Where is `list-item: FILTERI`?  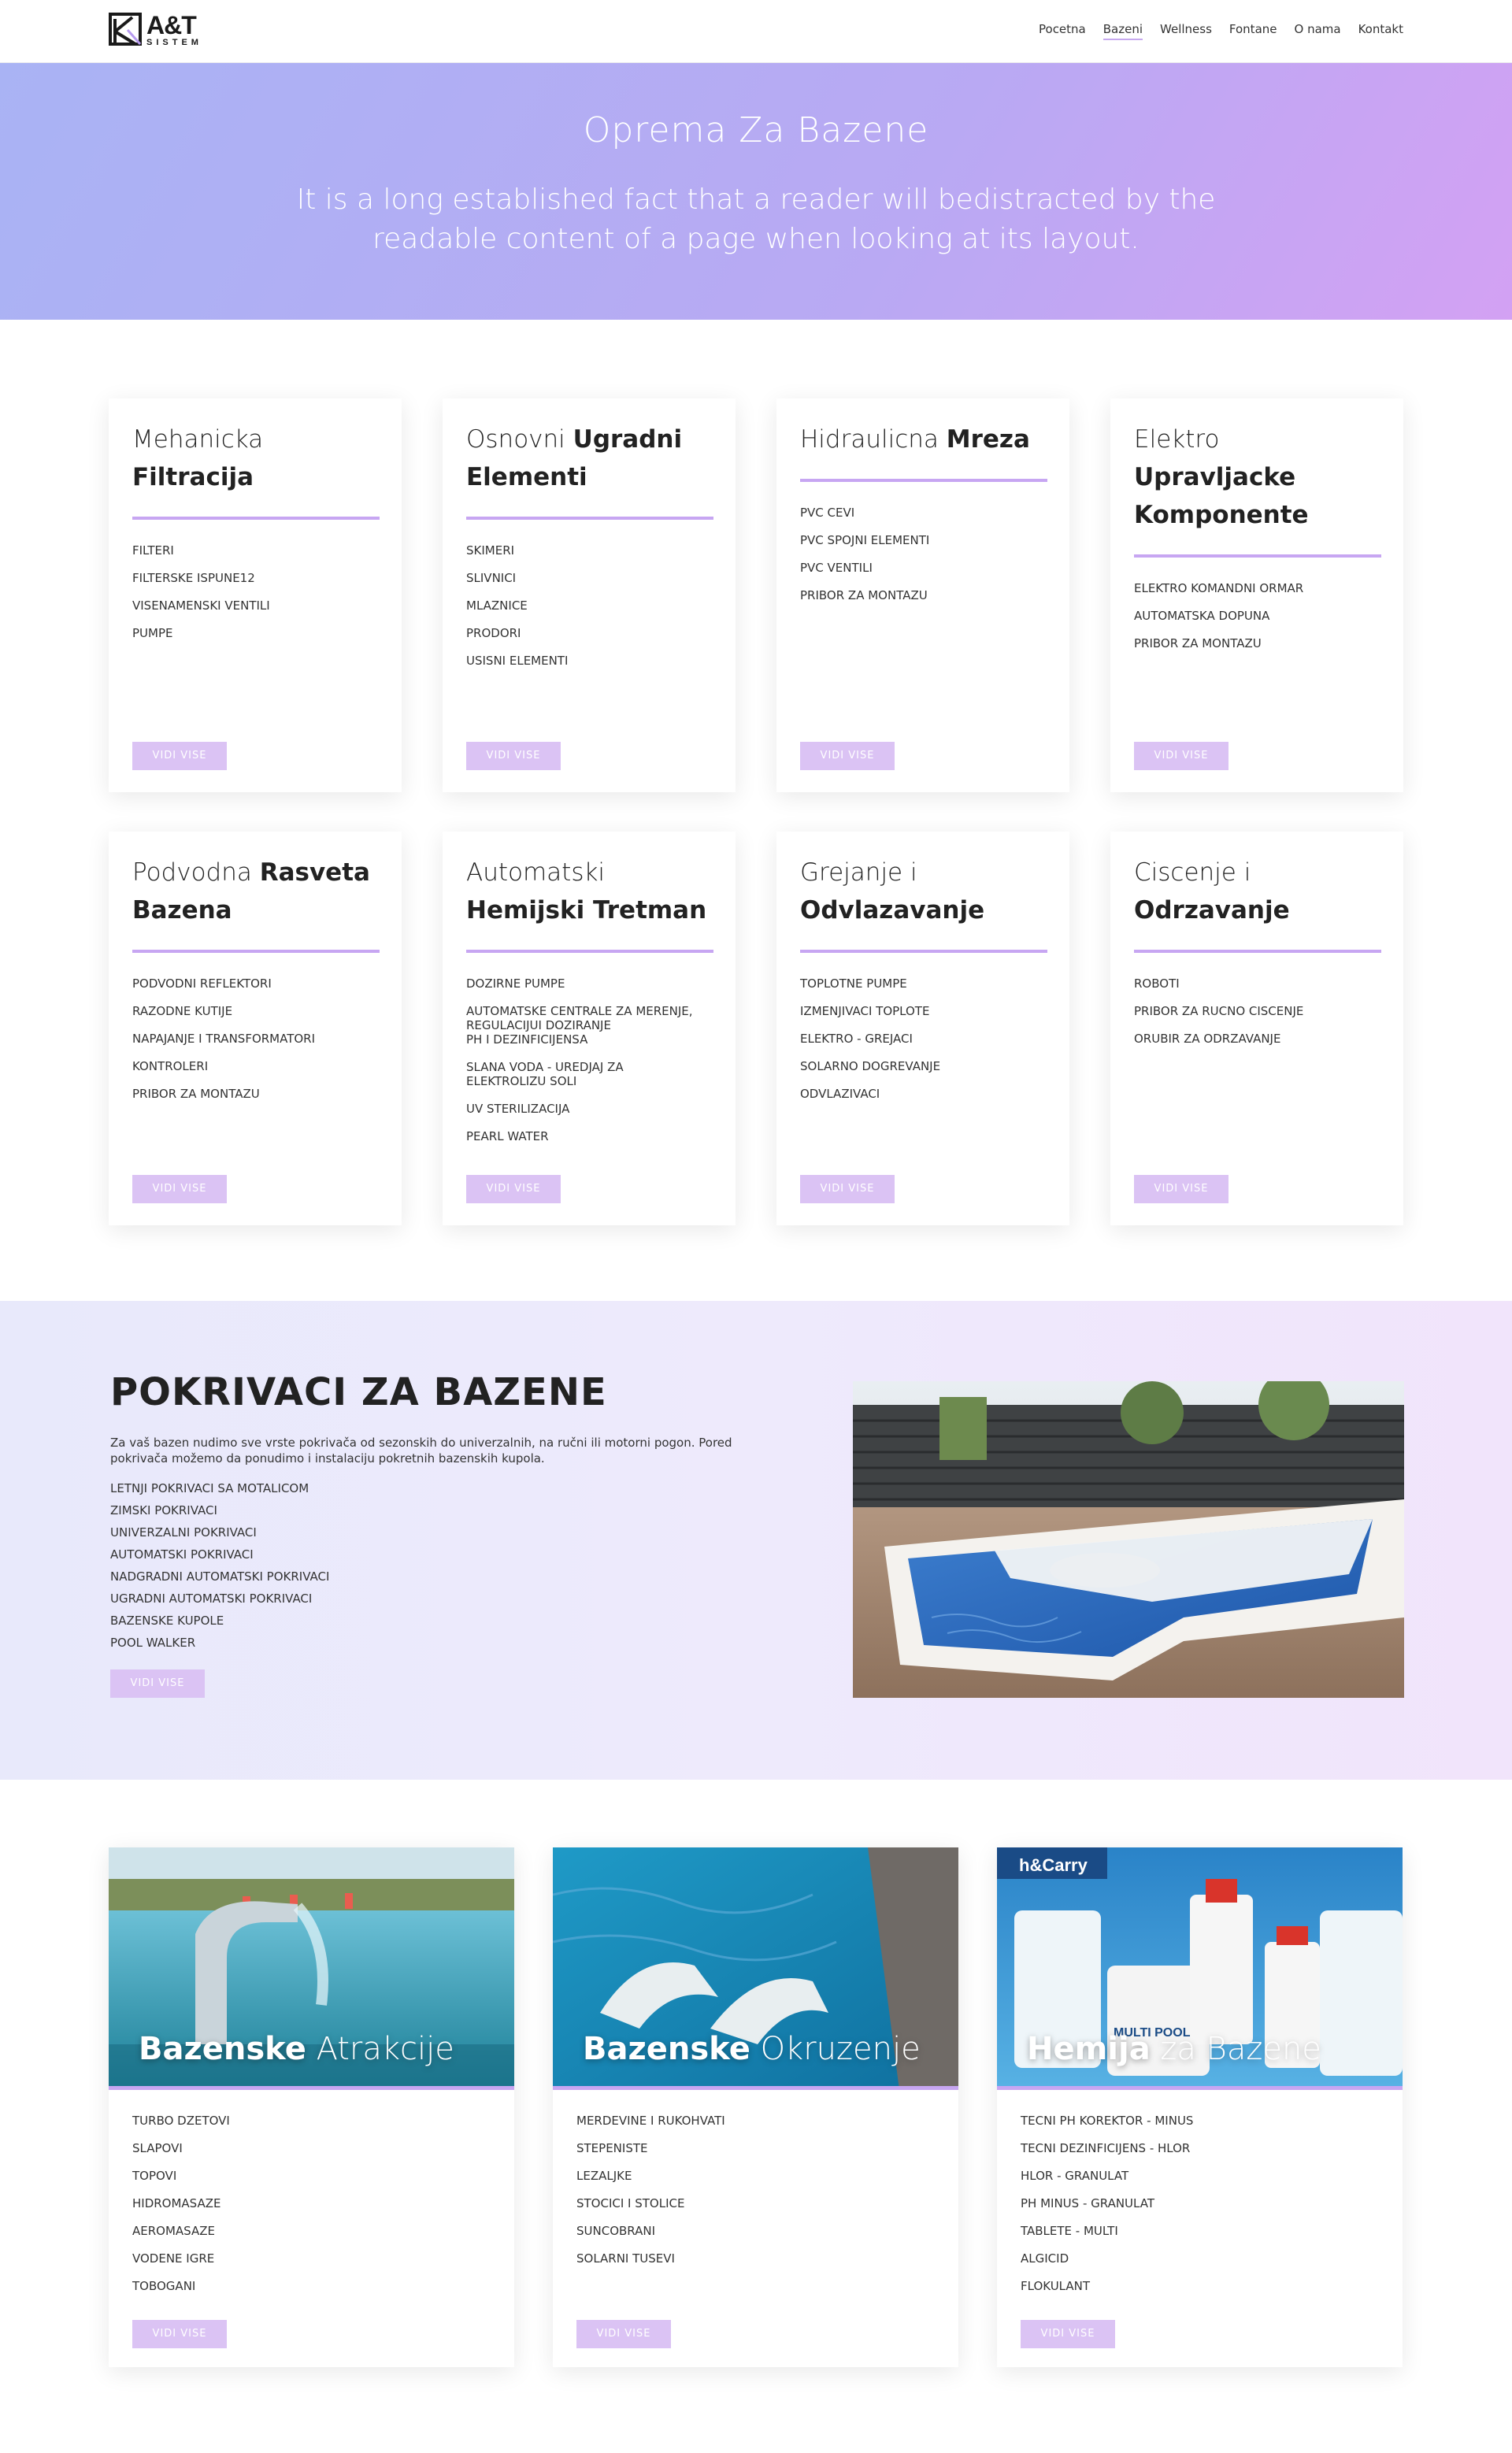 list-item: FILTERI is located at coordinates (255, 550).